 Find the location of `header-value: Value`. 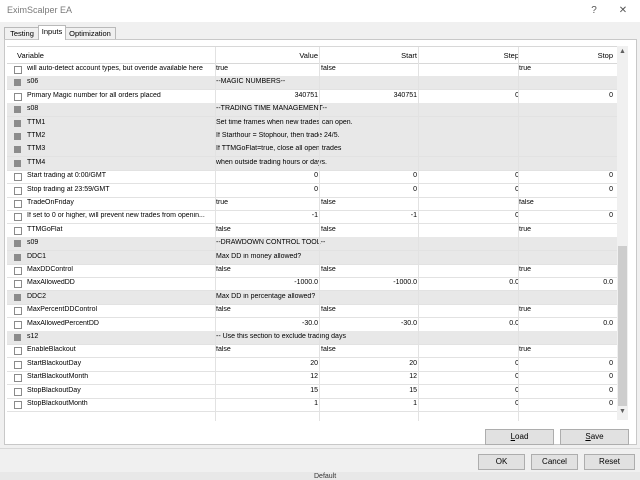

header-value: Value is located at coordinates (267, 55).